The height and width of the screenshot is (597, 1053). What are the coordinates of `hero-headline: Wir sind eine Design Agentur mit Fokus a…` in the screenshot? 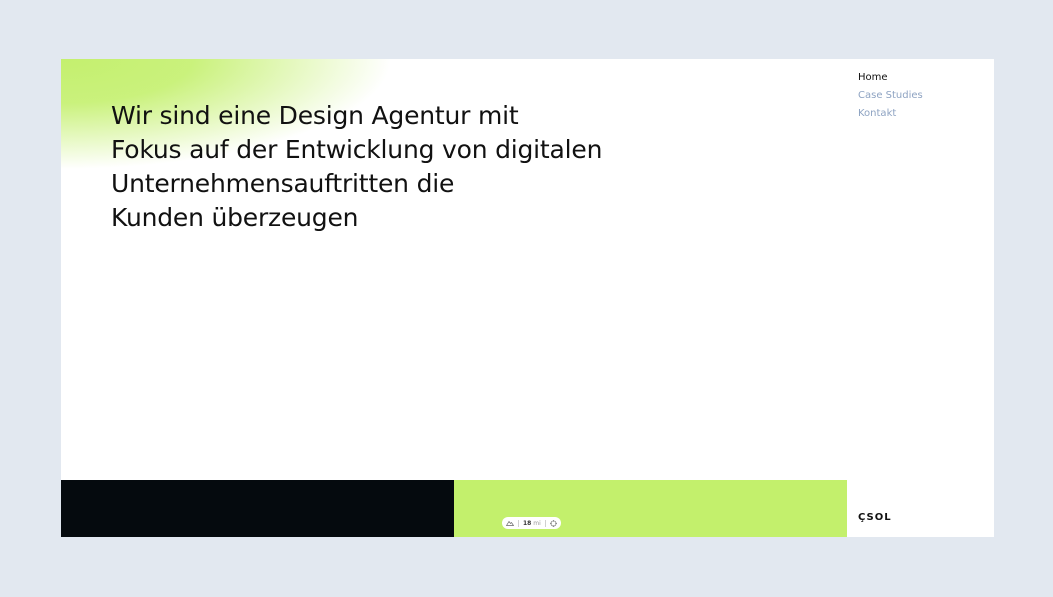 It's located at (391, 167).